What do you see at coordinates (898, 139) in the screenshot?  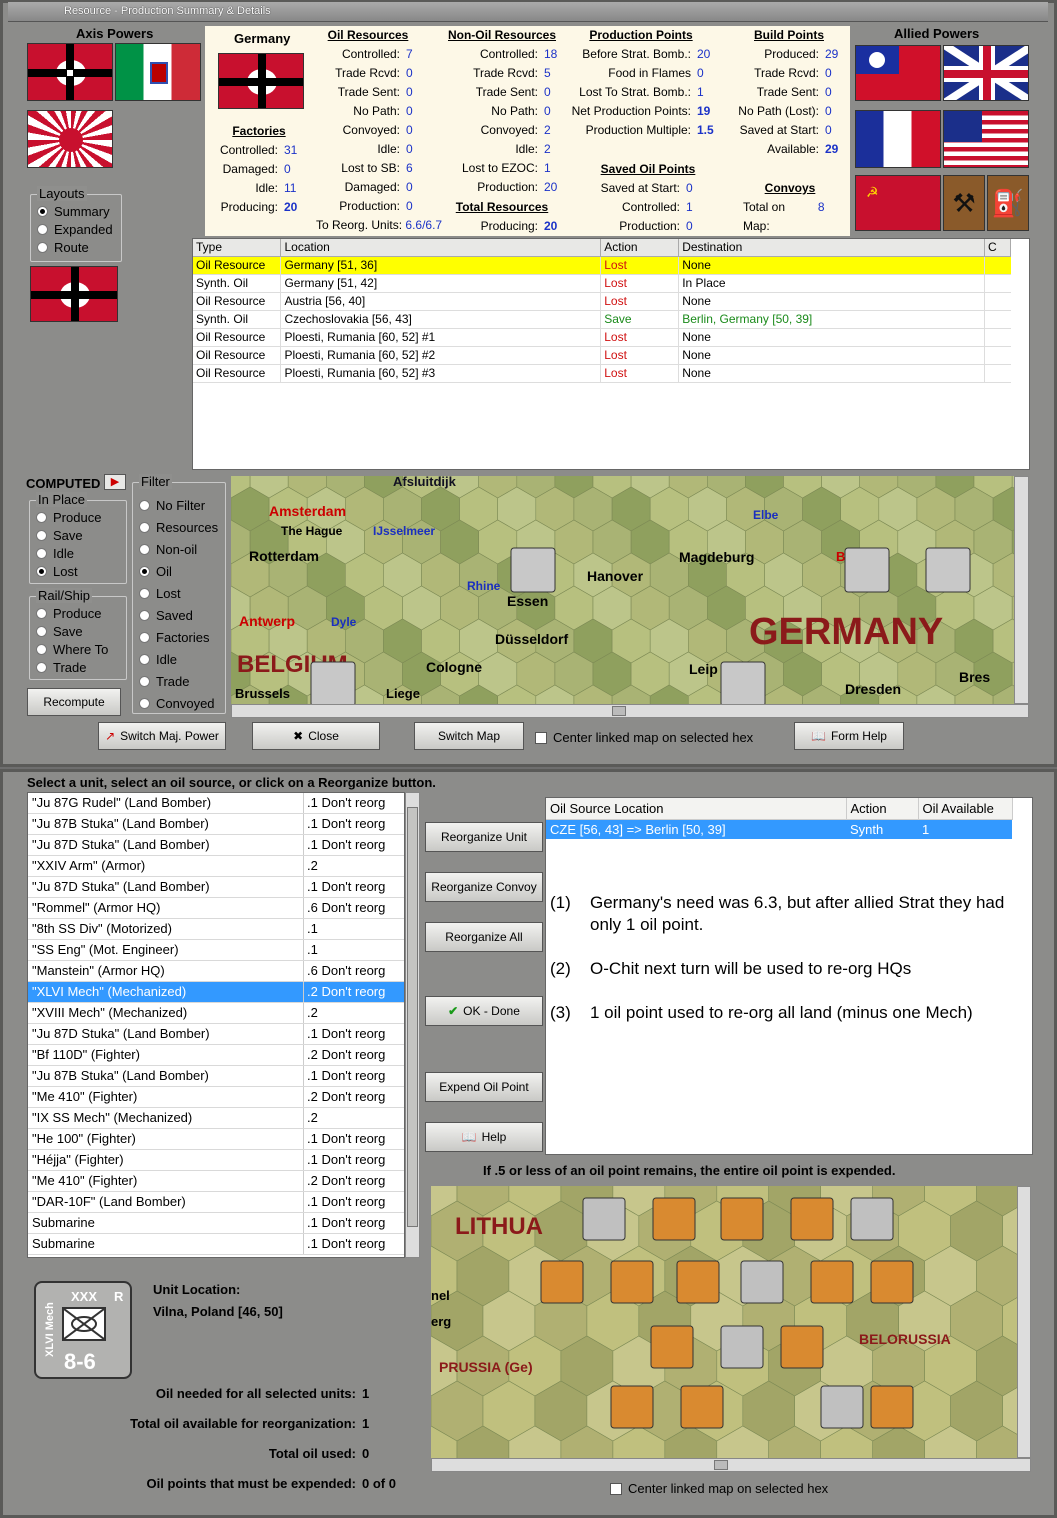 I see `flag-france` at bounding box center [898, 139].